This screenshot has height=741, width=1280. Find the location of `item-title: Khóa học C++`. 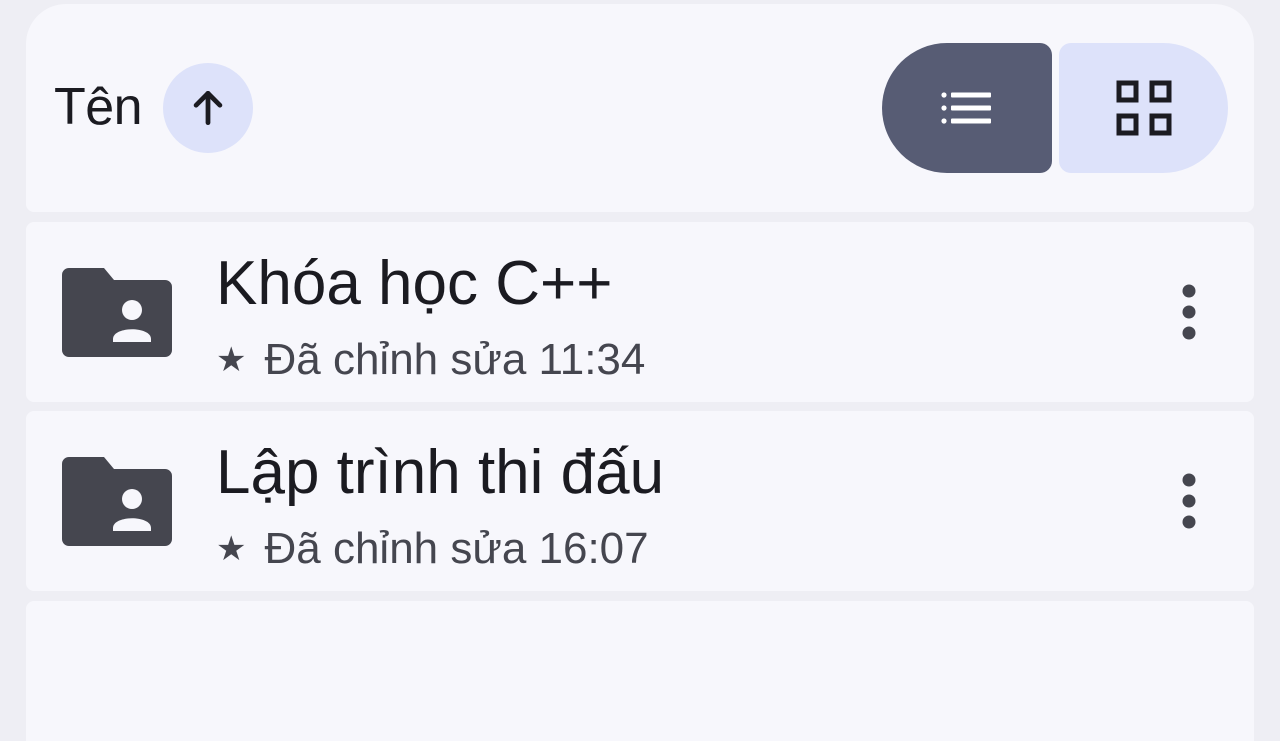

item-title: Khóa học C++ is located at coordinates (414, 283).